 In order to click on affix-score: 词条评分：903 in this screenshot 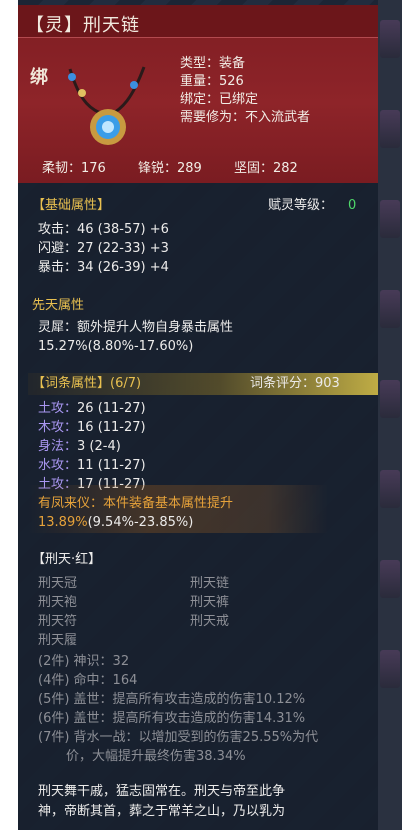, I will do `click(295, 383)`.